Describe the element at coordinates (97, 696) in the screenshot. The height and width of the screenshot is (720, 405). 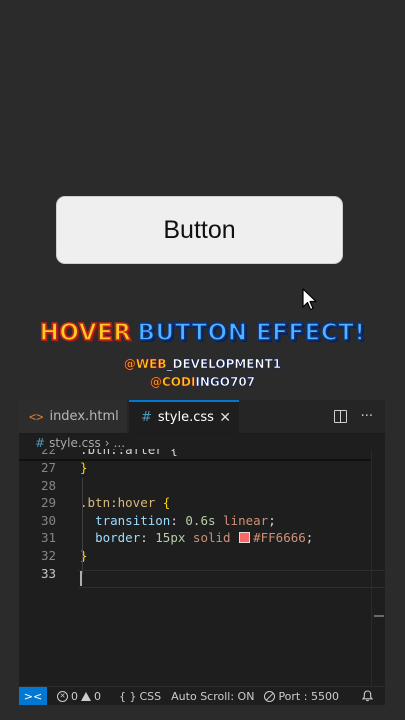
I see `warning-count: 0` at that location.